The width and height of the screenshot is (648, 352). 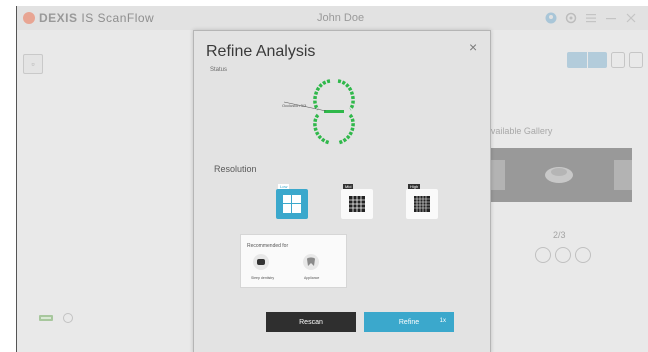 What do you see at coordinates (442, 321) in the screenshot?
I see `refine-count: 1x` at bounding box center [442, 321].